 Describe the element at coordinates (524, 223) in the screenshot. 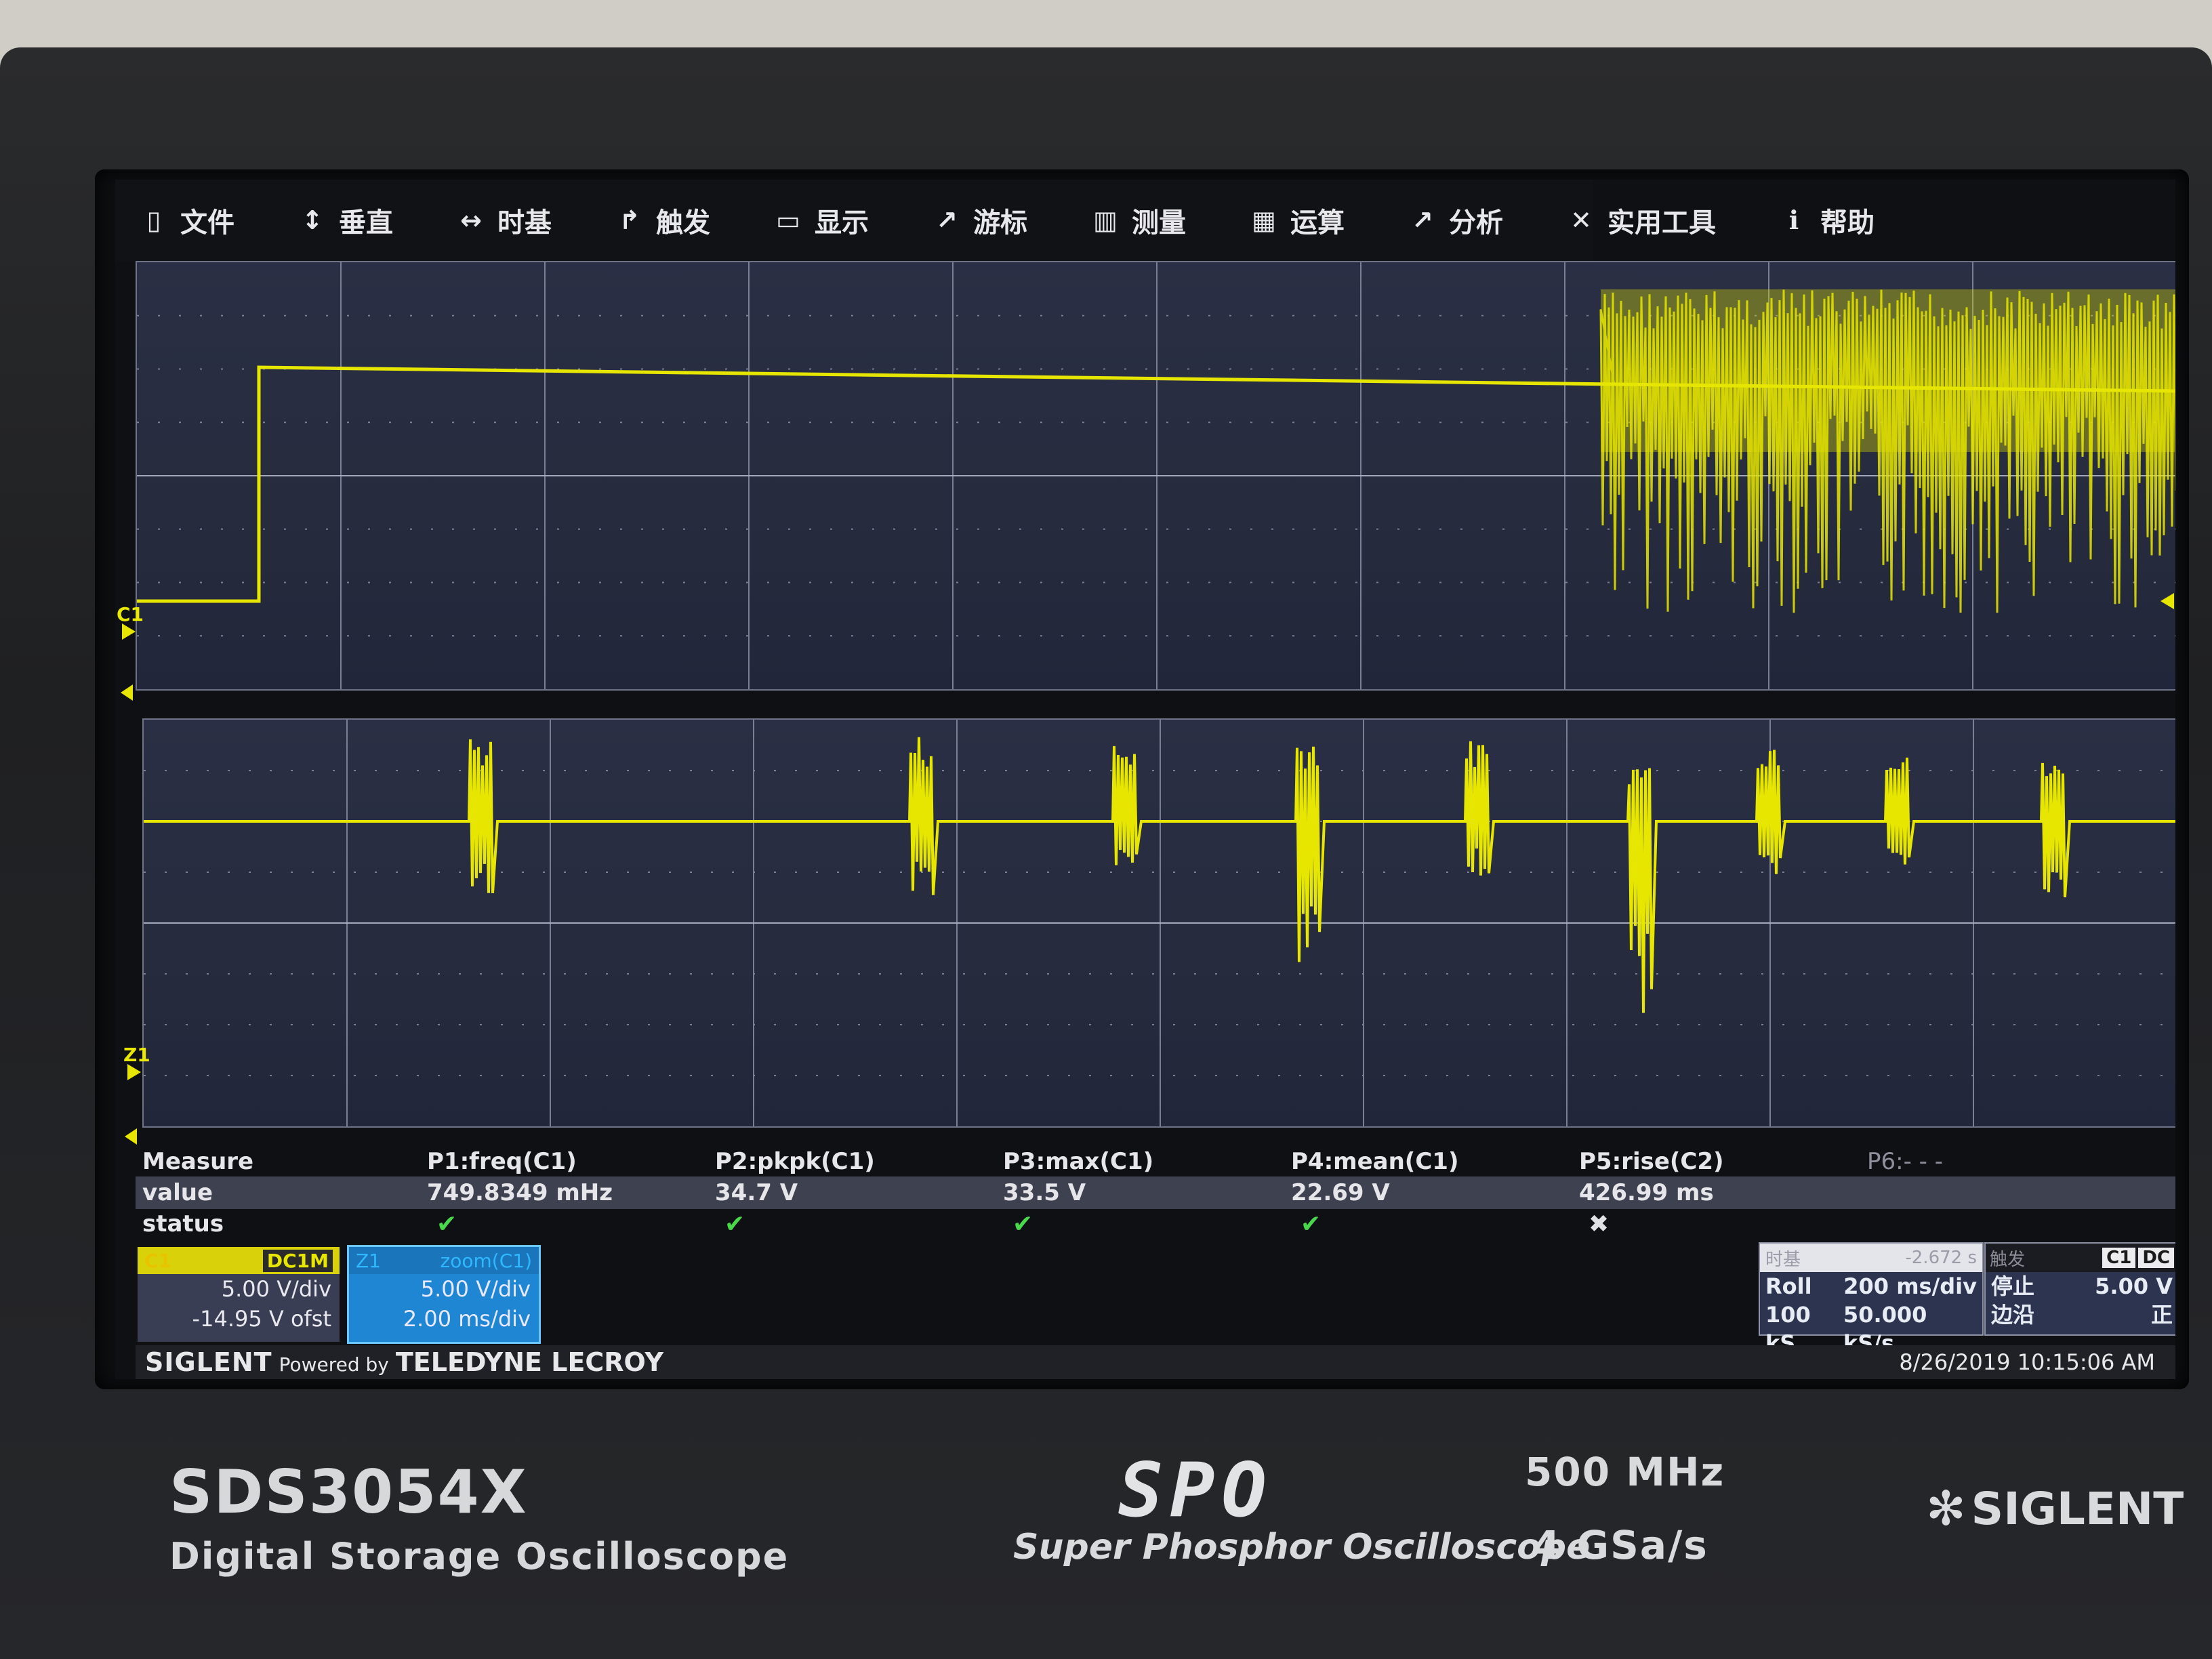

I see `menu-label: 时基` at that location.